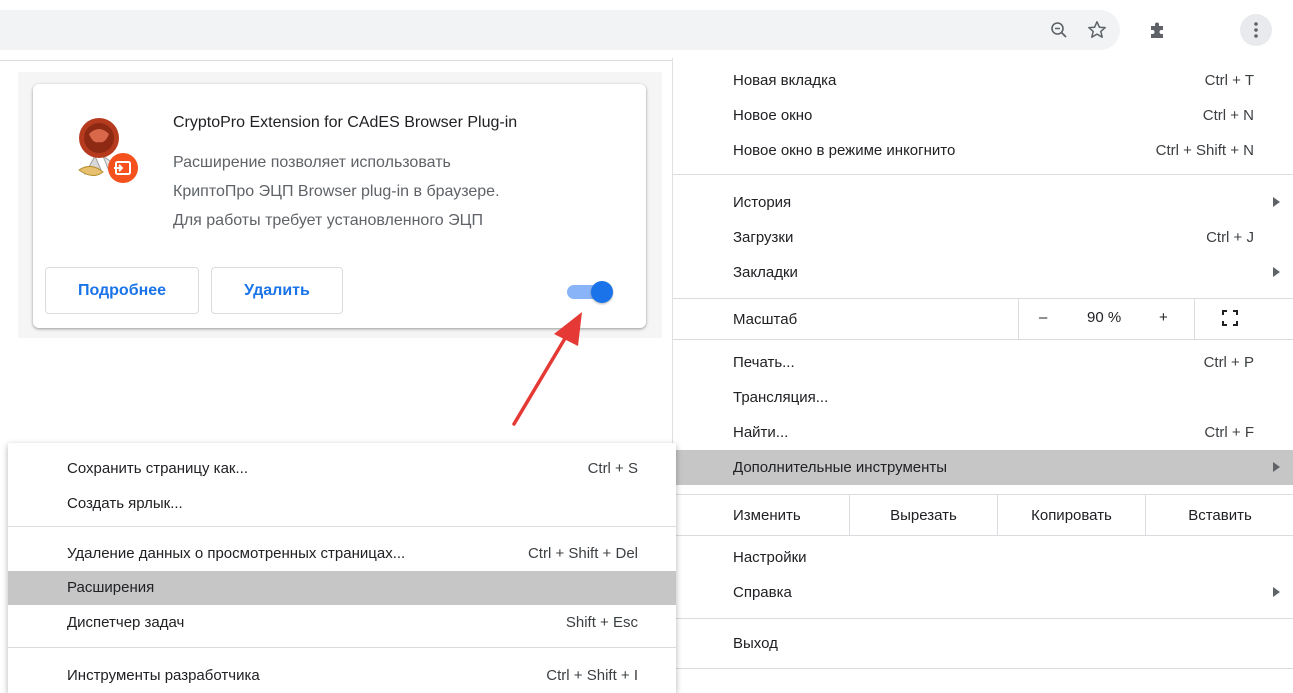  Describe the element at coordinates (1097, 30) in the screenshot. I see `star-icon` at that location.